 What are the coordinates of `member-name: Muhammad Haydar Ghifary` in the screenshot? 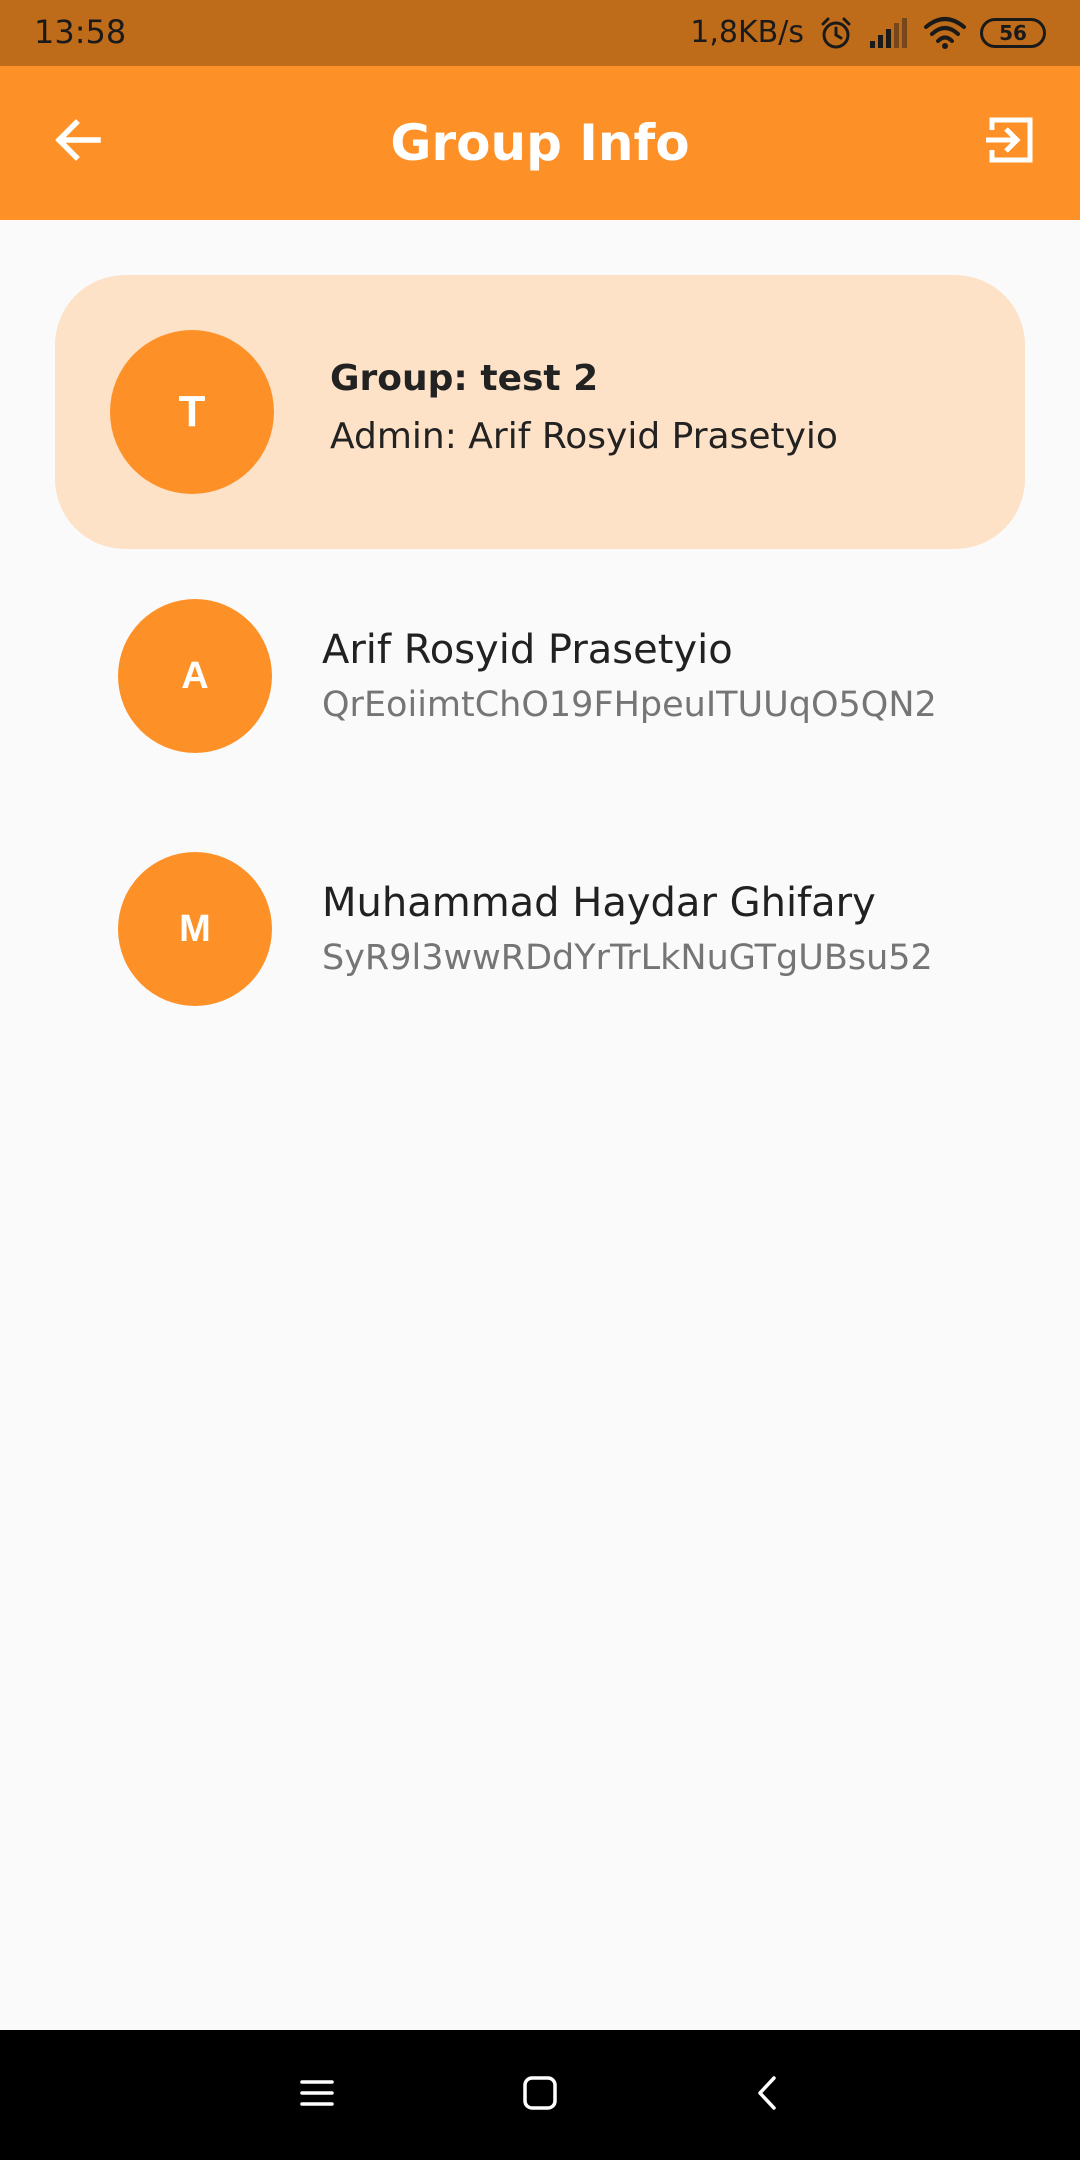 It's located at (599, 903).